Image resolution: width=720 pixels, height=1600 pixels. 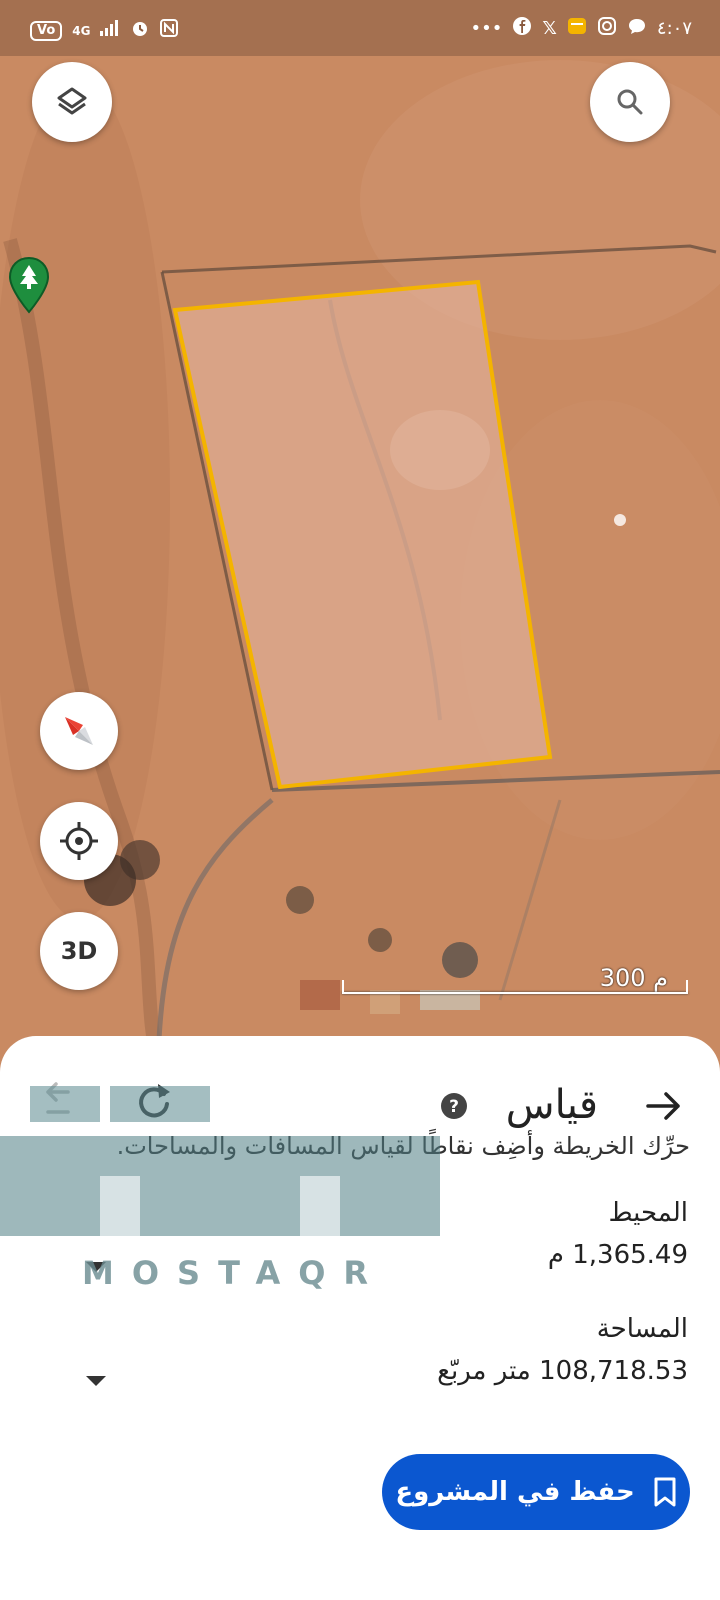 I want to click on perimeter-value: 1,365.49 م, so click(x=617, y=1255).